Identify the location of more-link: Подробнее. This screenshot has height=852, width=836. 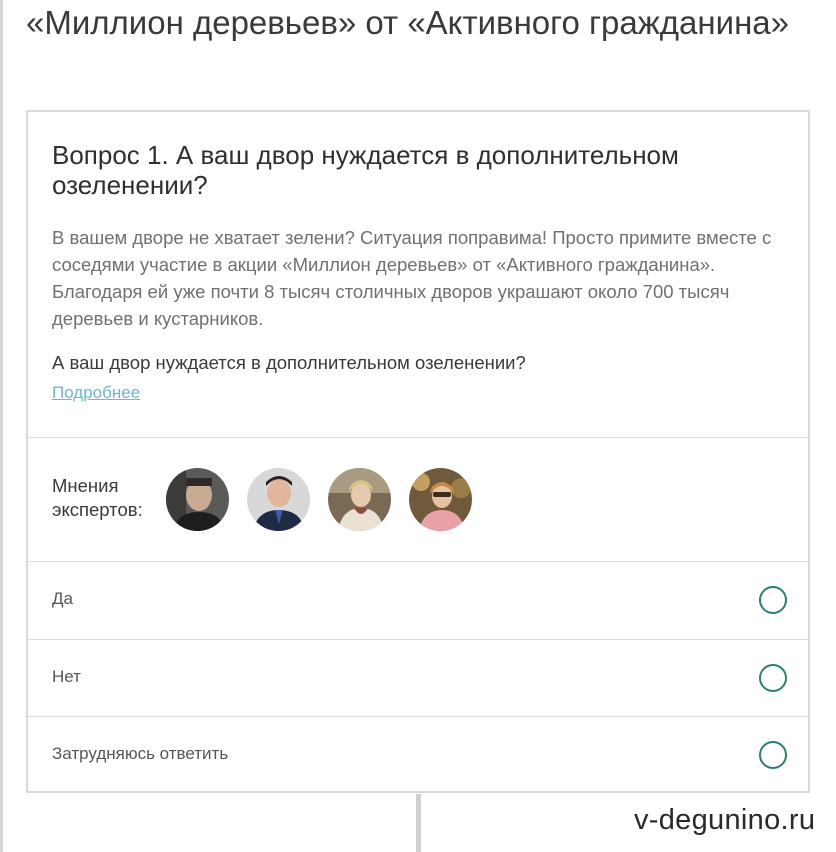
(96, 393).